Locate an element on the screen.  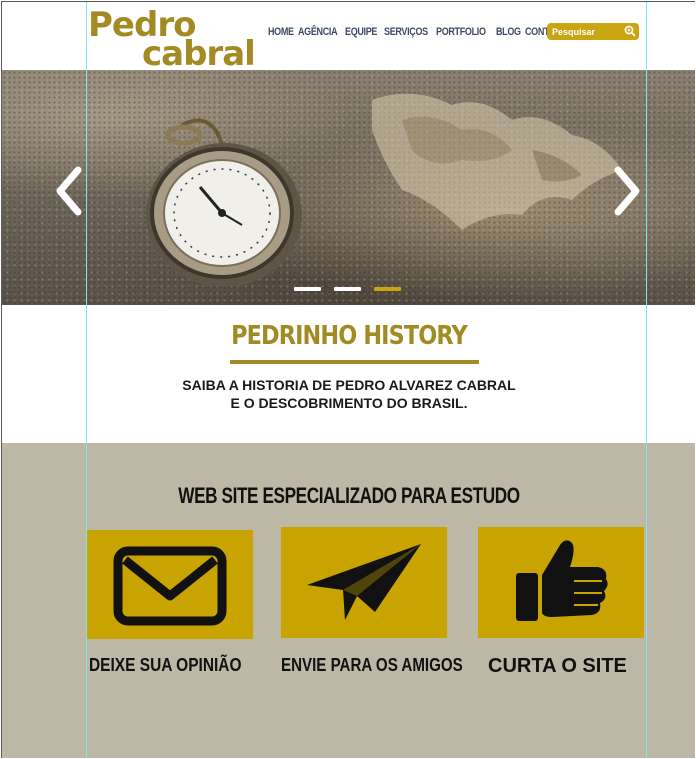
card-share is located at coordinates (364, 582).